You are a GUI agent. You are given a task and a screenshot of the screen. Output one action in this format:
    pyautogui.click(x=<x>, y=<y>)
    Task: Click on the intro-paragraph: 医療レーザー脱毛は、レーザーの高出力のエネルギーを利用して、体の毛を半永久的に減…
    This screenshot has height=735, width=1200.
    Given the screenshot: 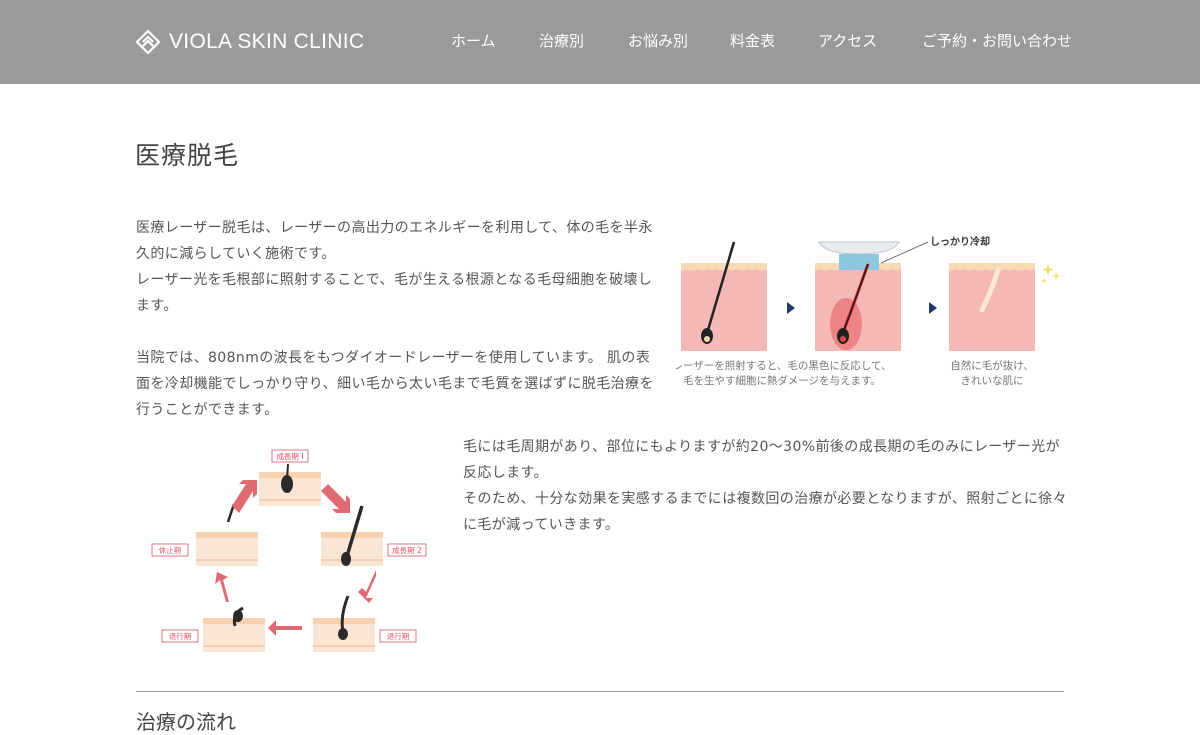 What is the action you would take?
    pyautogui.click(x=395, y=319)
    